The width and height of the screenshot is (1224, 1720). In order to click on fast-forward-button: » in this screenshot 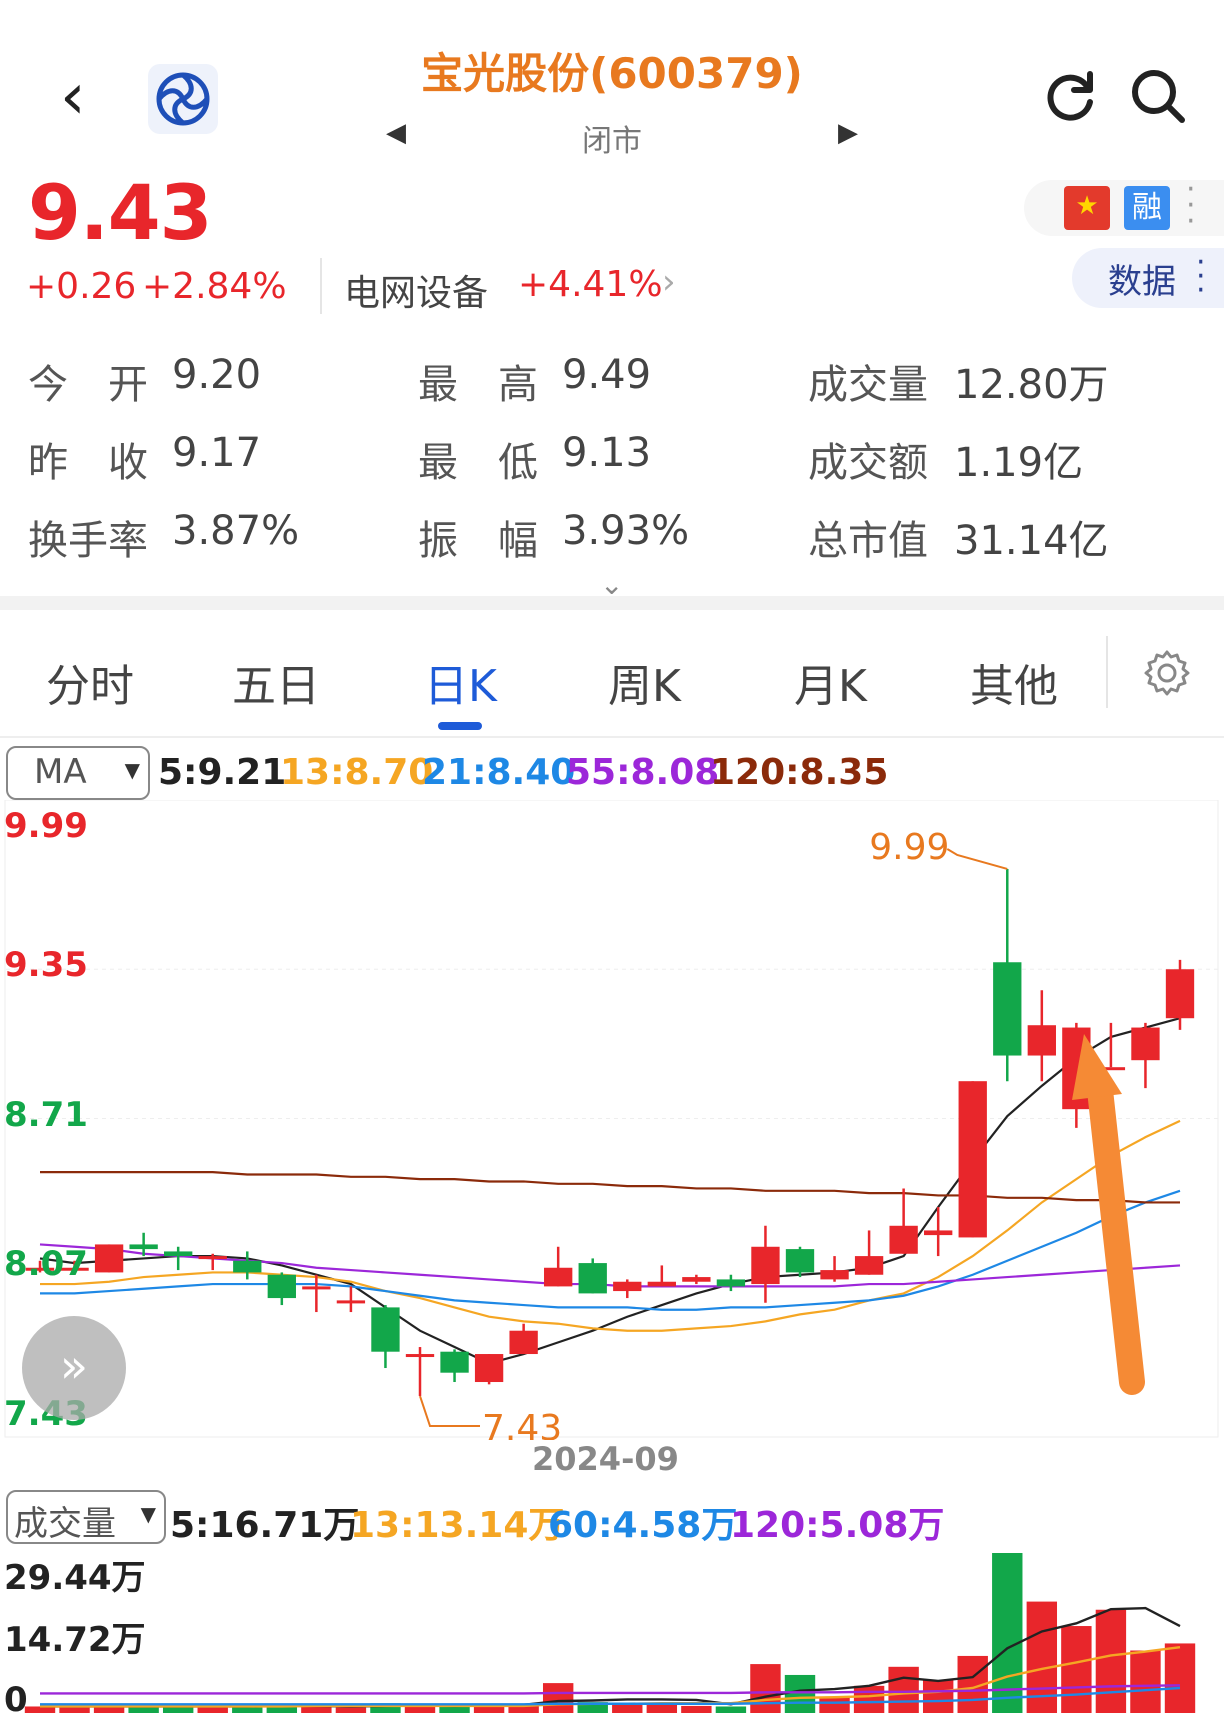, I will do `click(74, 1368)`.